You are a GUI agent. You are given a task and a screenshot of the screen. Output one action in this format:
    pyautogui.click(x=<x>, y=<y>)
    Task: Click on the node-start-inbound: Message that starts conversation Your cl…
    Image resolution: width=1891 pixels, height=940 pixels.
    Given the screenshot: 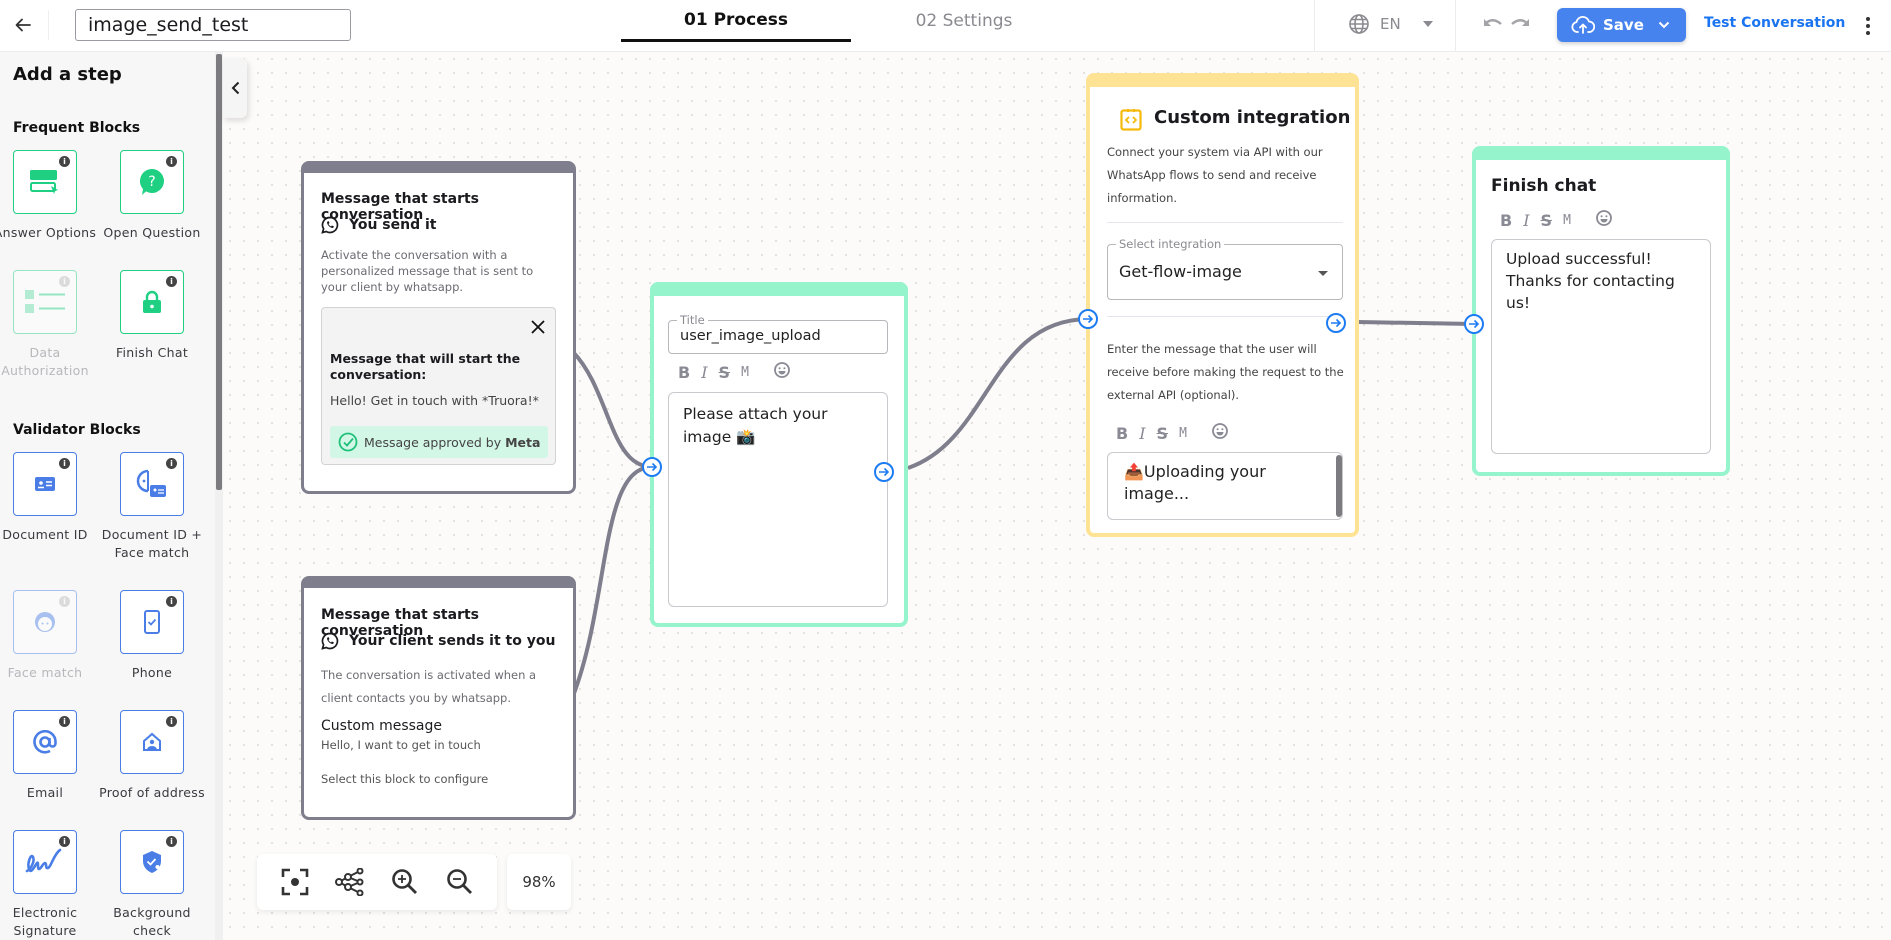 What is the action you would take?
    pyautogui.click(x=438, y=698)
    